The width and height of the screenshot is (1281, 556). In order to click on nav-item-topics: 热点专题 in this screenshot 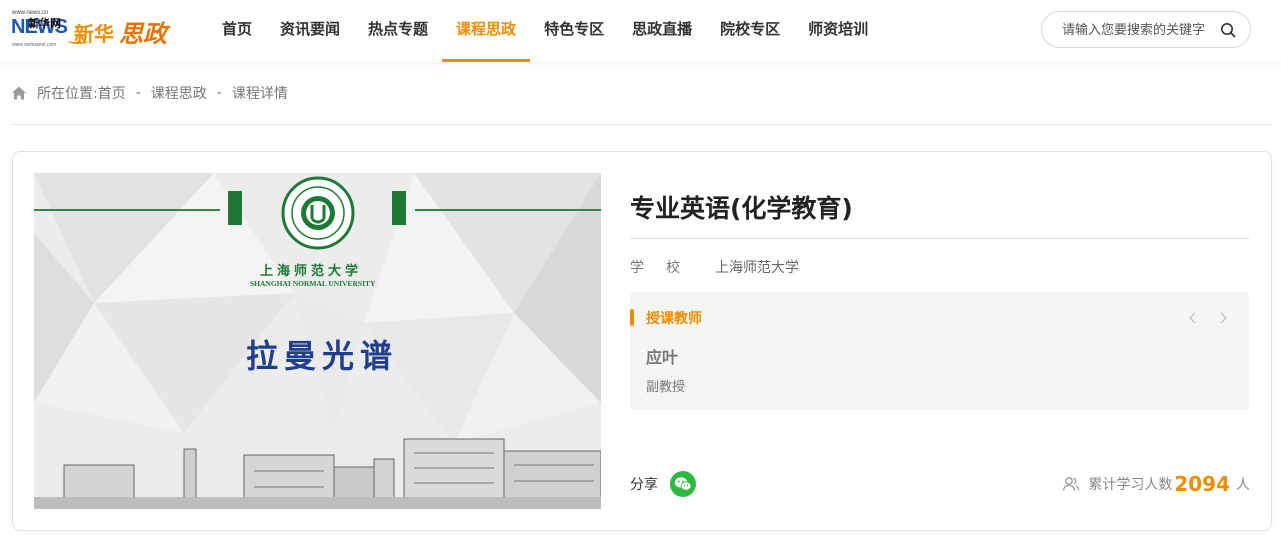, I will do `click(398, 31)`.